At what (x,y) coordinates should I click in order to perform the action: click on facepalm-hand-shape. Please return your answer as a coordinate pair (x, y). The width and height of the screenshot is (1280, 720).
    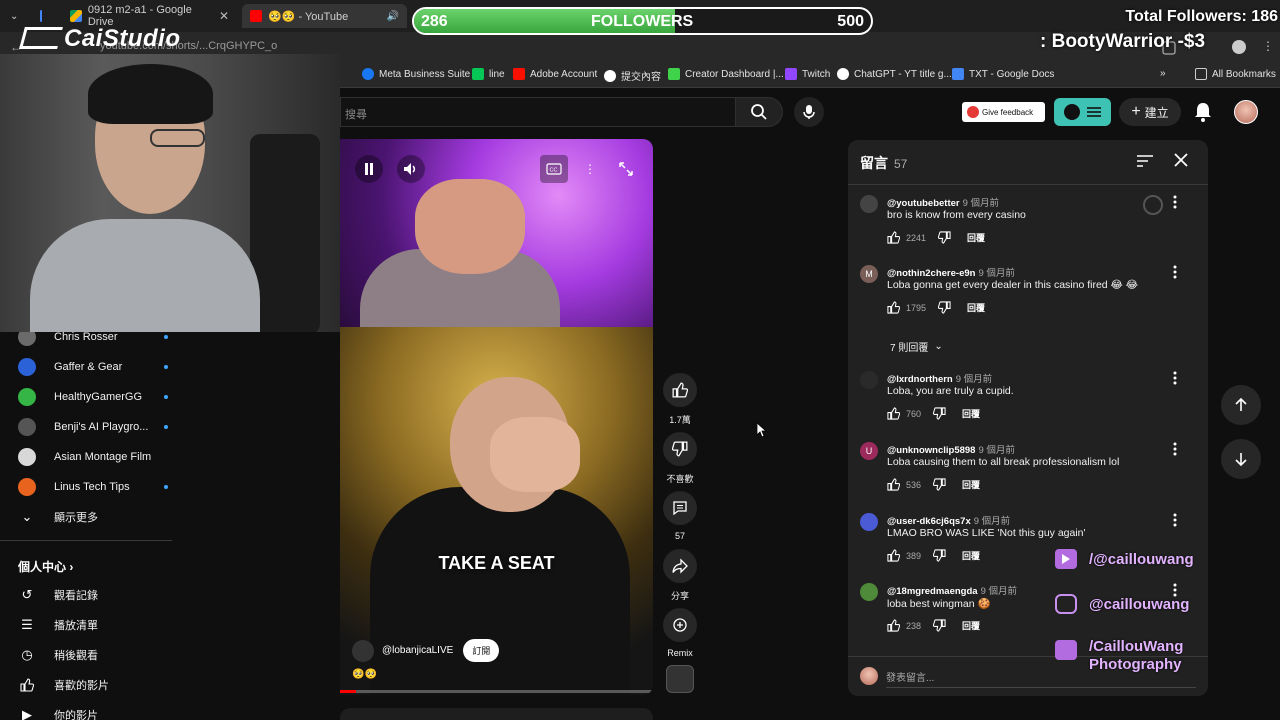
    Looking at the image, I should click on (535, 454).